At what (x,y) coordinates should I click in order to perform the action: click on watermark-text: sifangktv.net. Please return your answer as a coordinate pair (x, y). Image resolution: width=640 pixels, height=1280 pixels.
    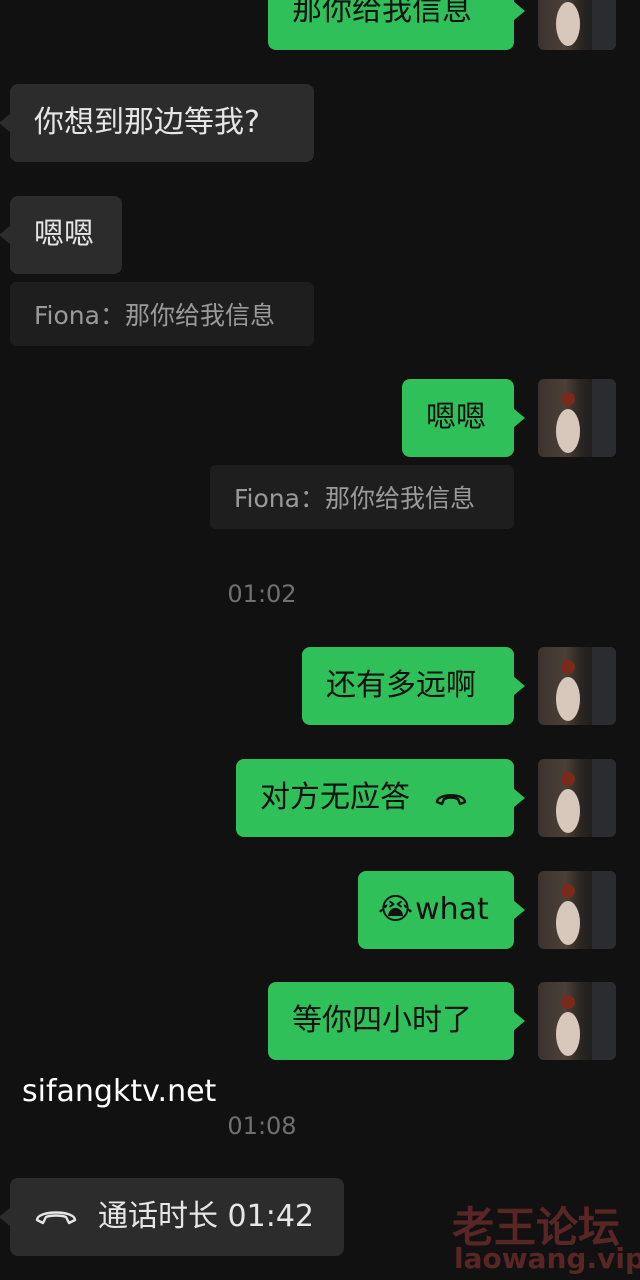
    Looking at the image, I should click on (119, 1091).